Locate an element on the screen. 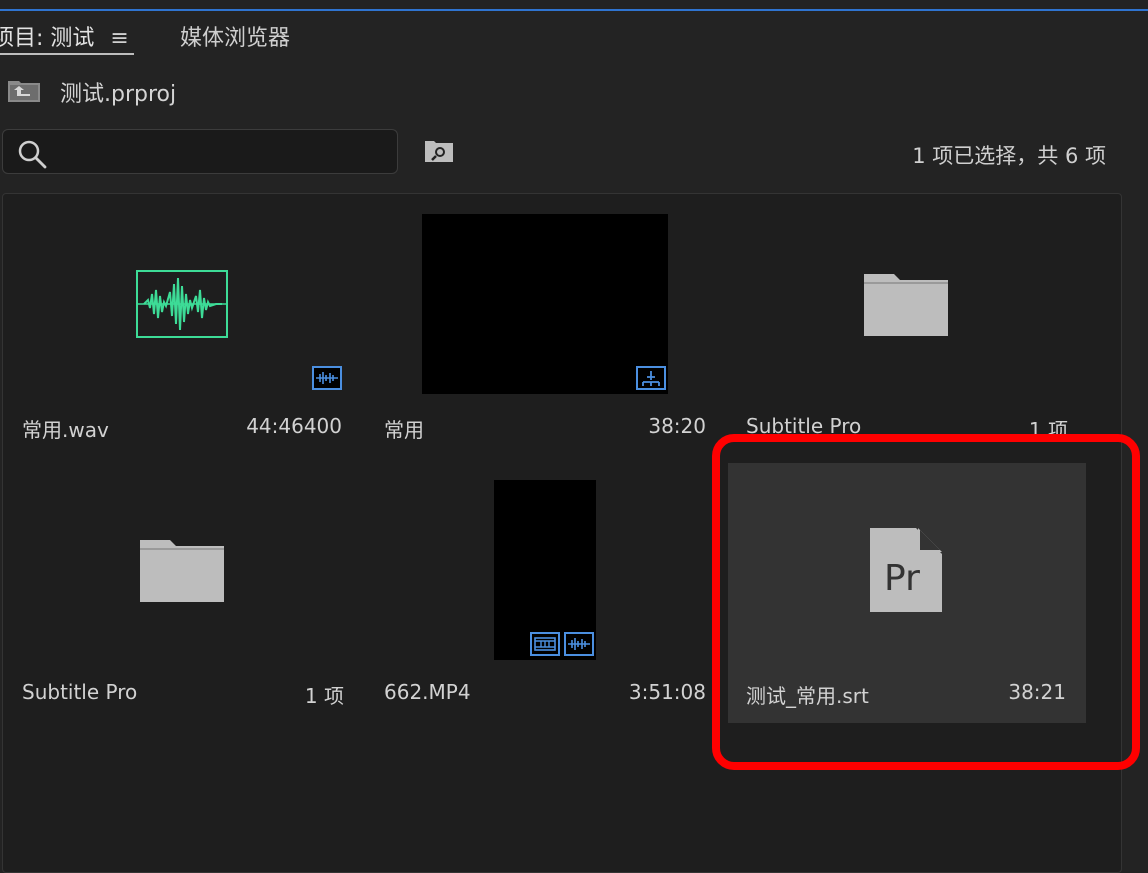 This screenshot has height=873, width=1148. sequence-badge-icon is located at coordinates (651, 378).